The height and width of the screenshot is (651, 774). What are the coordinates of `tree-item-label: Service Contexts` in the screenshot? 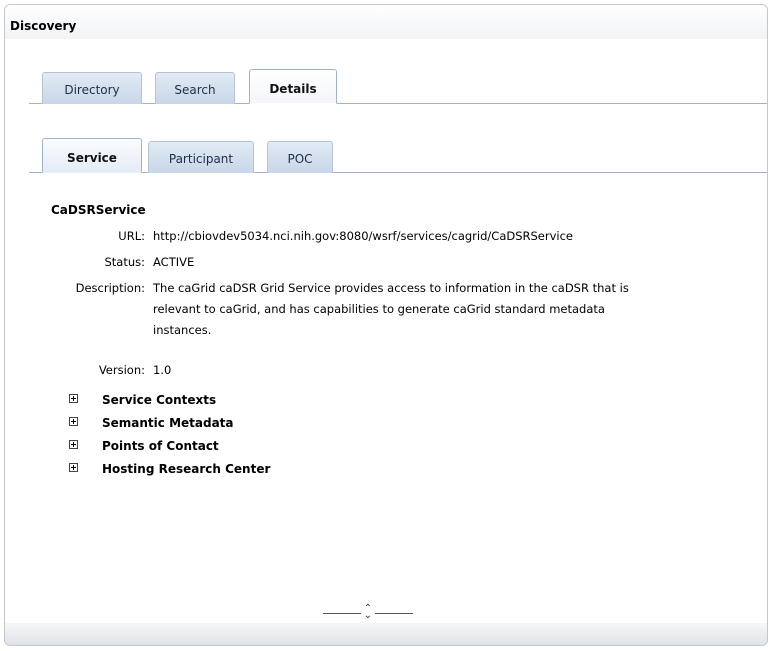 It's located at (159, 400).